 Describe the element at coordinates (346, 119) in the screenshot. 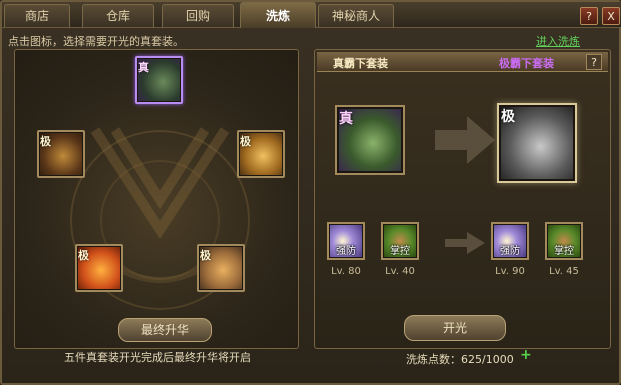

I see `source-tag: 真` at that location.